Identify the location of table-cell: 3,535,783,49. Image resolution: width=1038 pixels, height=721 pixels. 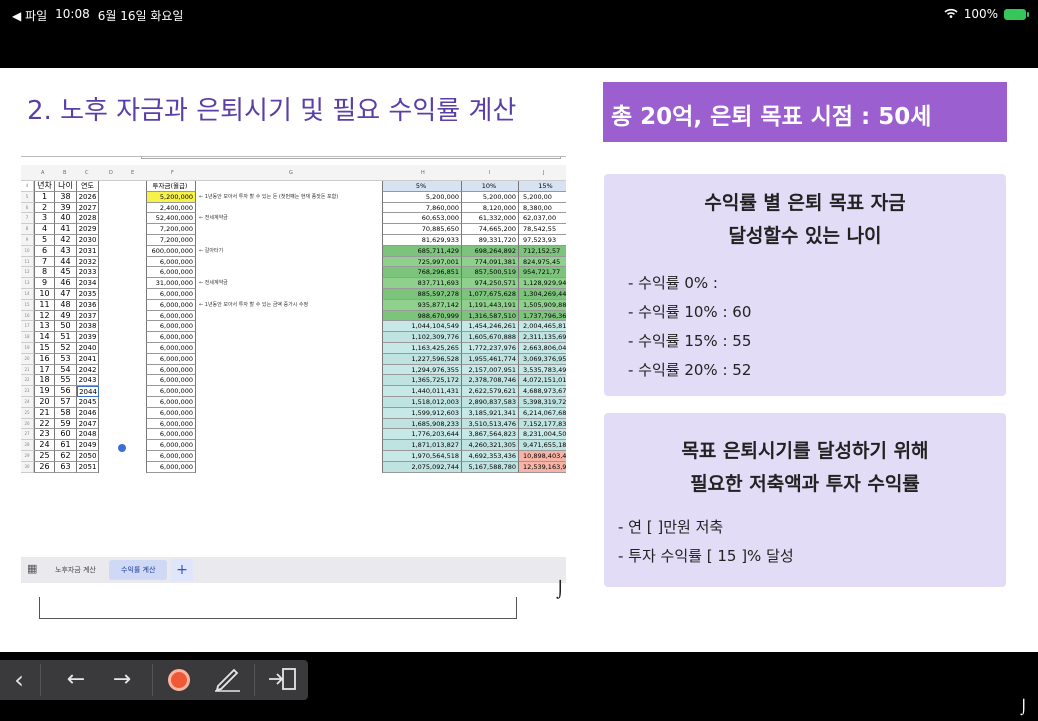
(542, 370).